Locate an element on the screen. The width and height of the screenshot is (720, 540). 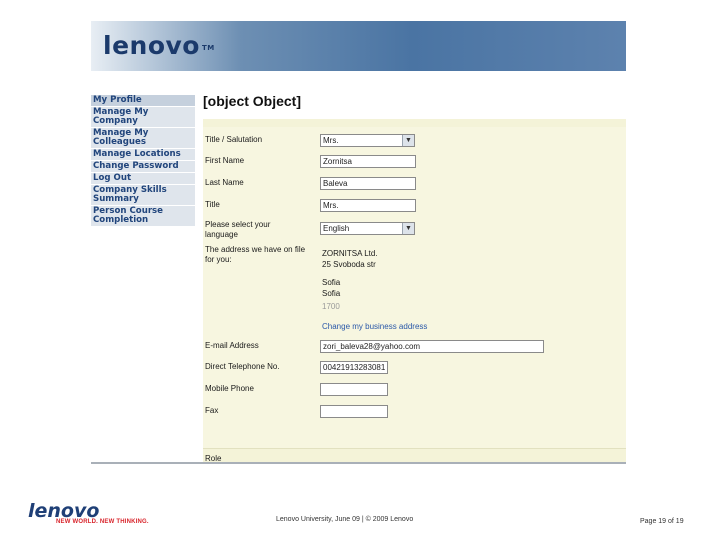
title-label: Title is located at coordinates (212, 204).